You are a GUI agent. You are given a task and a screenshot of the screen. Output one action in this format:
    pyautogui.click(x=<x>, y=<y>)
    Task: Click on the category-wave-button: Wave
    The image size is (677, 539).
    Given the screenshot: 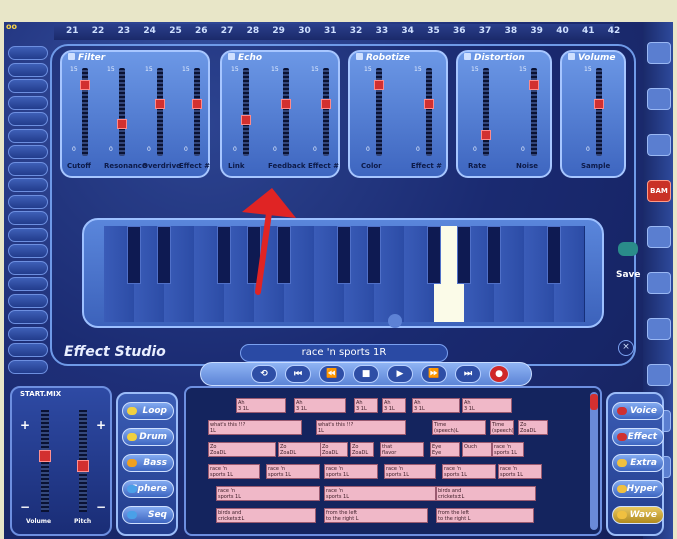 What is the action you would take?
    pyautogui.click(x=638, y=515)
    